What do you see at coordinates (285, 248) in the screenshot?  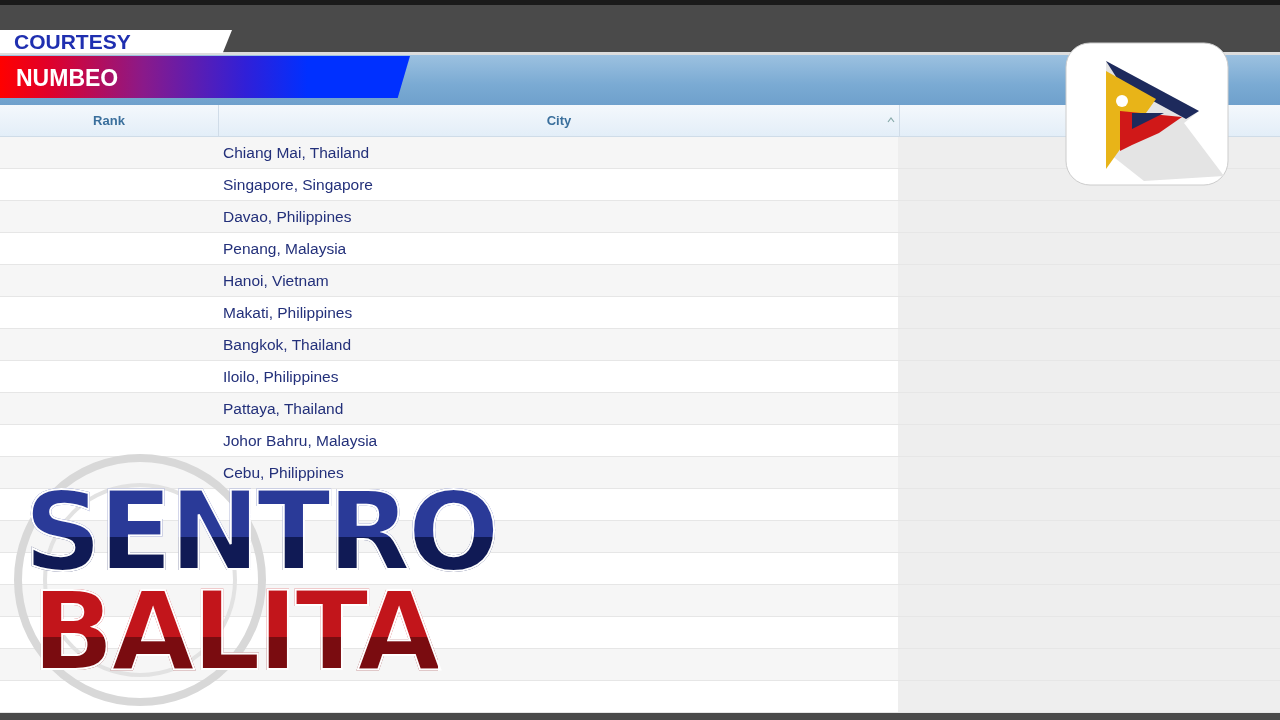 I see `city-cell: Penang, Malaysia` at bounding box center [285, 248].